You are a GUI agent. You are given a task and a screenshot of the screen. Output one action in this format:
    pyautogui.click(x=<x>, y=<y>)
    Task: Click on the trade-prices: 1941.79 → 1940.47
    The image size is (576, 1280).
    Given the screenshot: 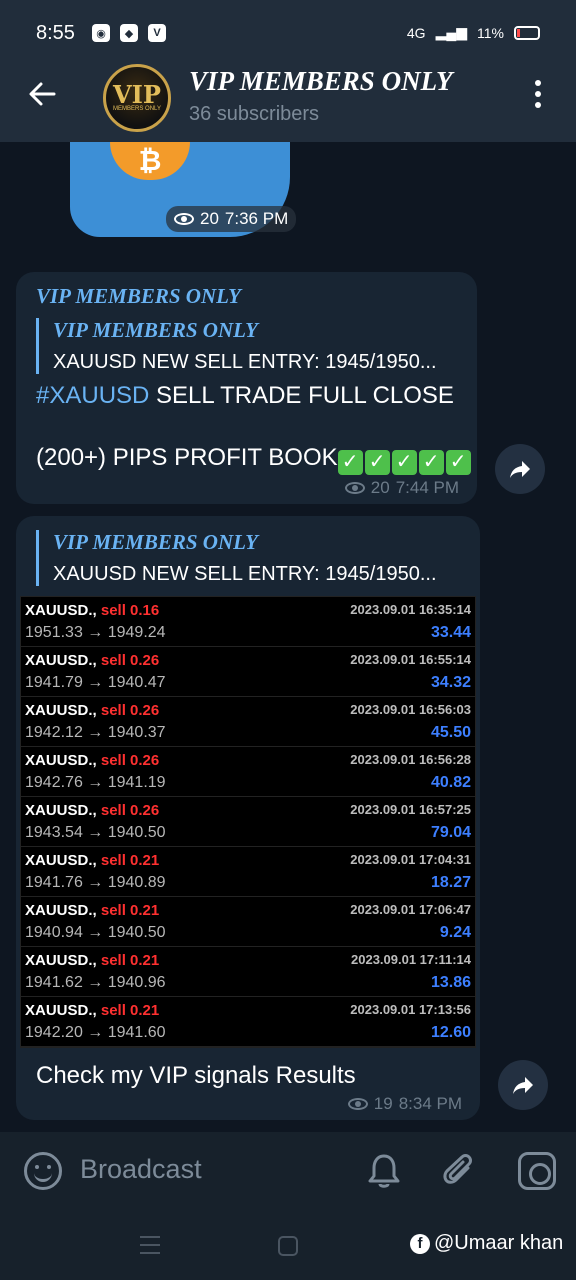 What is the action you would take?
    pyautogui.click(x=95, y=682)
    